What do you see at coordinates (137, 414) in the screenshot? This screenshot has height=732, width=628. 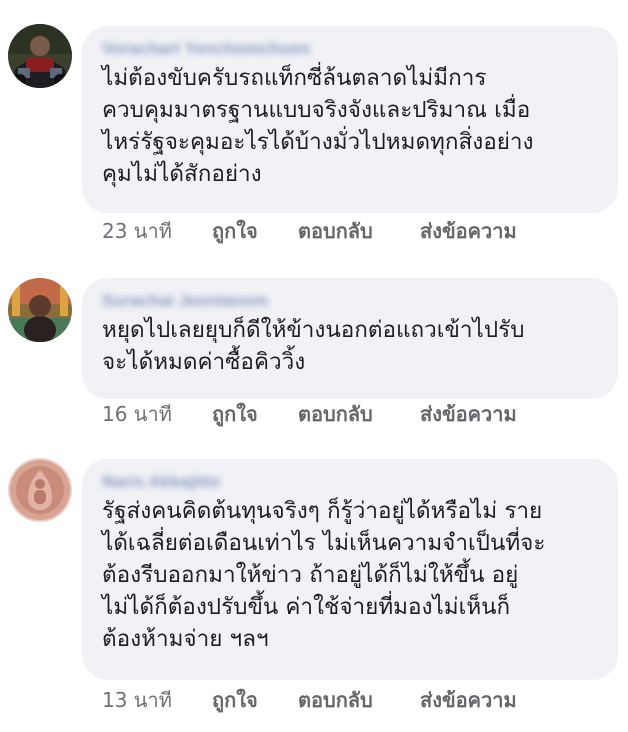 I see `comment-timestamp: 16 นาที` at bounding box center [137, 414].